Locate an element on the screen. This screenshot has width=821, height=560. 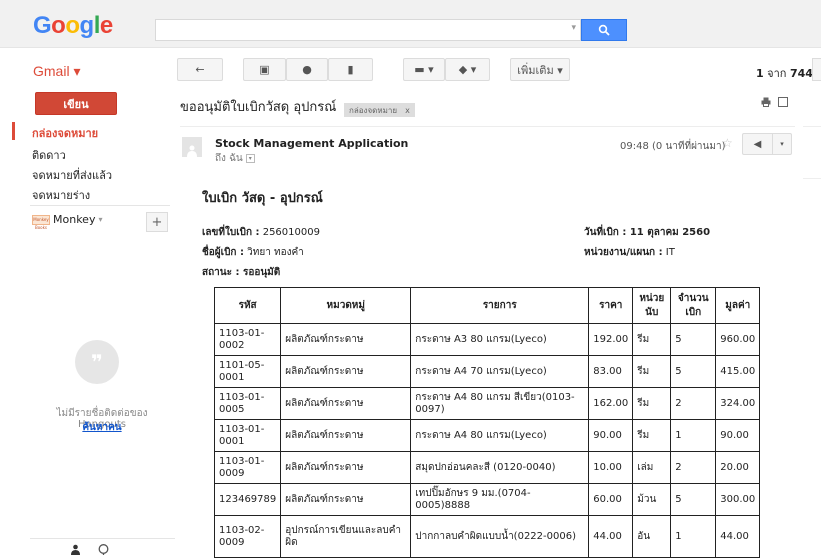
cell-unit: เล่ม is located at coordinates (652, 467).